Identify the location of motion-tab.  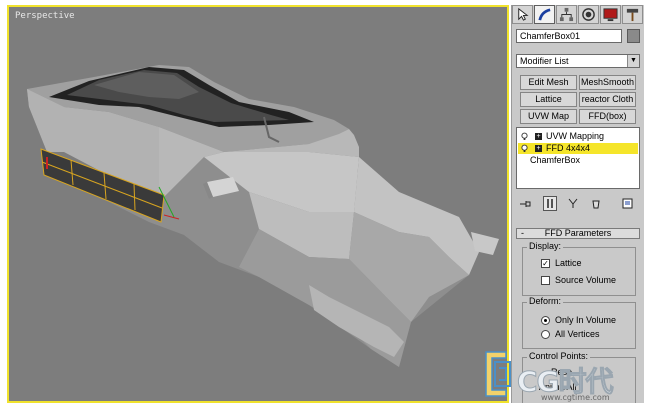
(588, 14).